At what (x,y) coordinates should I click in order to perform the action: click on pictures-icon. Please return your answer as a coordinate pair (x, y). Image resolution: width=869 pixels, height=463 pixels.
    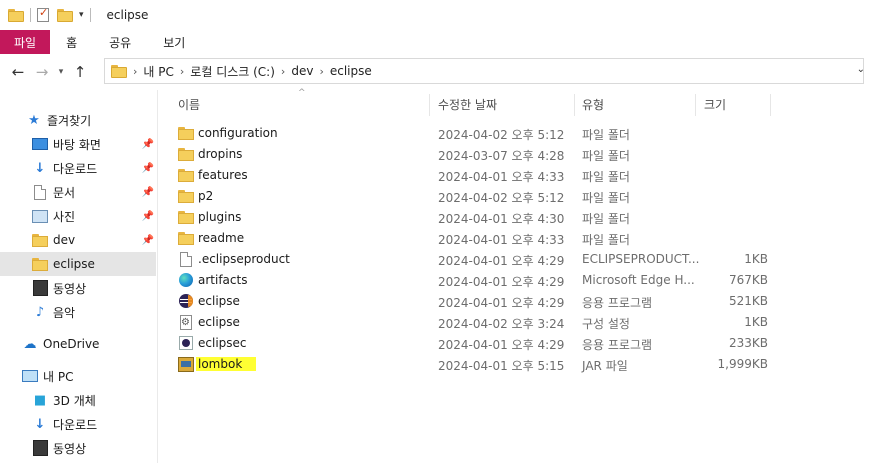
    Looking at the image, I should click on (40, 216).